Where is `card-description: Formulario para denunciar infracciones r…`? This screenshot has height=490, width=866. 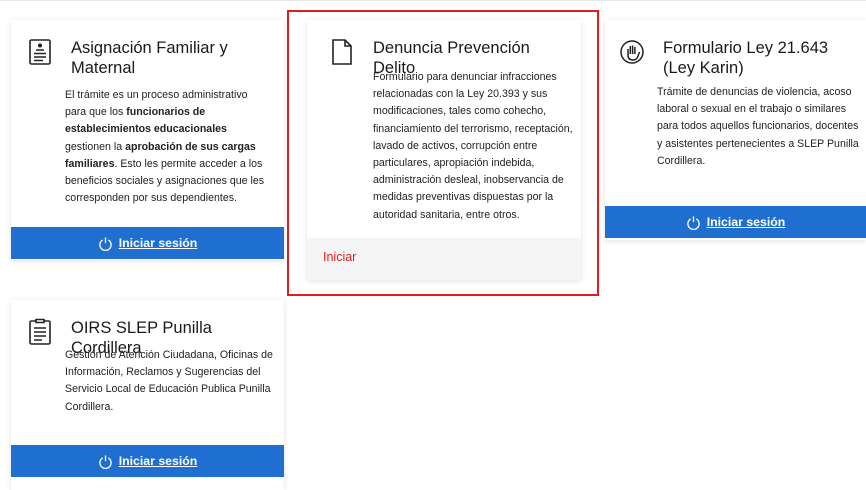 card-description: Formulario para denunciar infracciones r… is located at coordinates (473, 146).